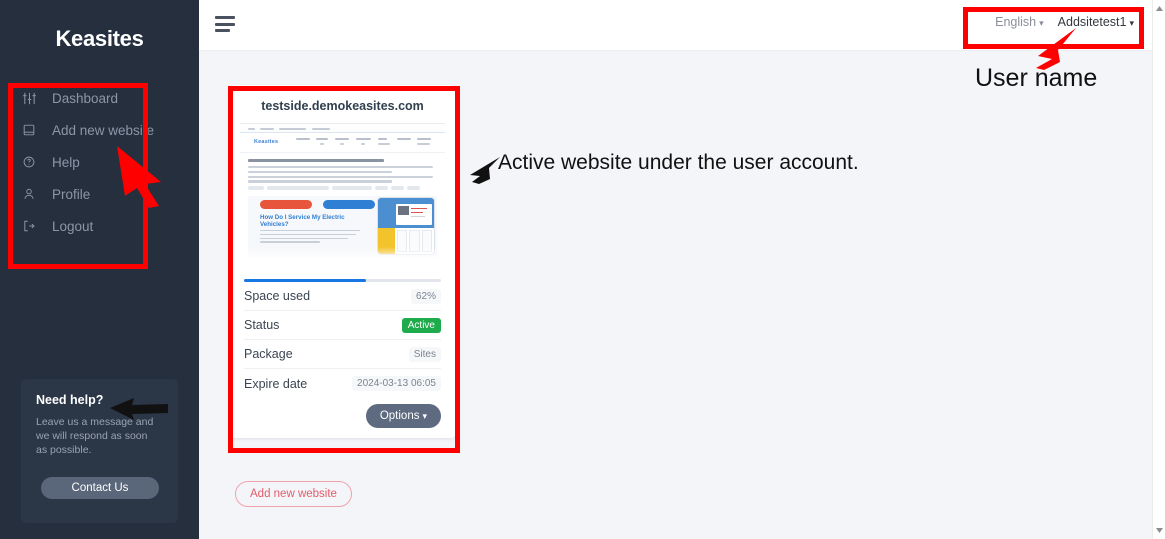  What do you see at coordinates (421, 325) in the screenshot?
I see `status-badge: Active` at bounding box center [421, 325].